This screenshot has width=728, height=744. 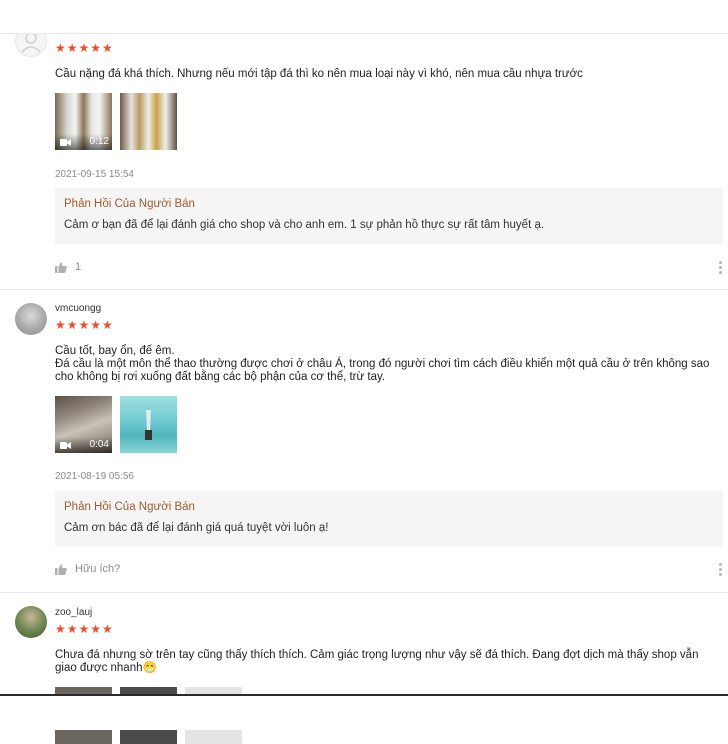 I want to click on top-bar, so click(x=364, y=17).